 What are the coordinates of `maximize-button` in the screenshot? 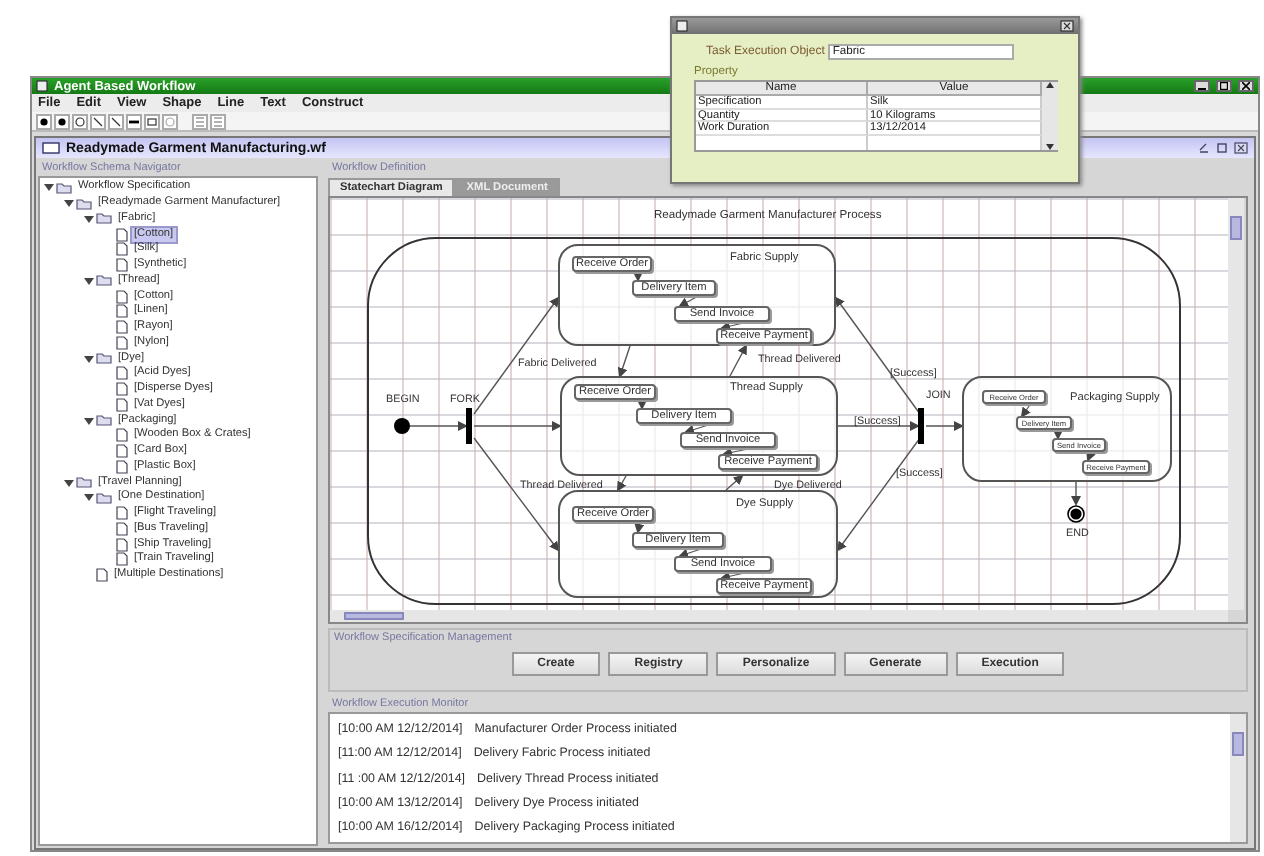 It's located at (1224, 86).